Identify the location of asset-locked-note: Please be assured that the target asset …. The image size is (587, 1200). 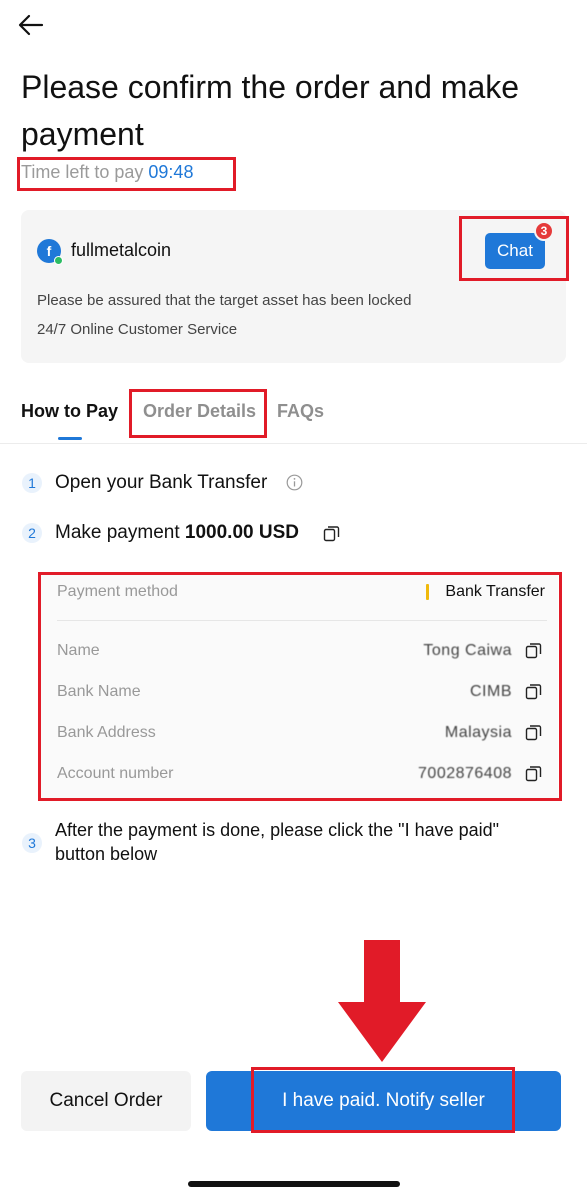
(224, 300).